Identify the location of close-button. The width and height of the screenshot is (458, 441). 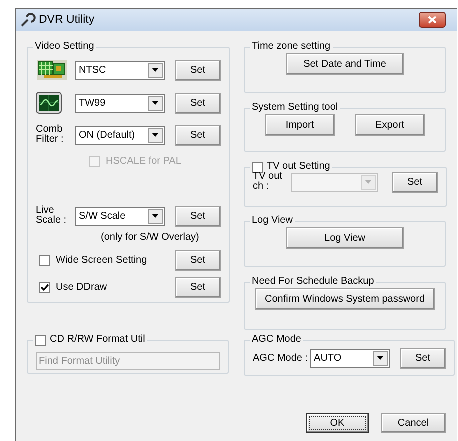
(432, 20).